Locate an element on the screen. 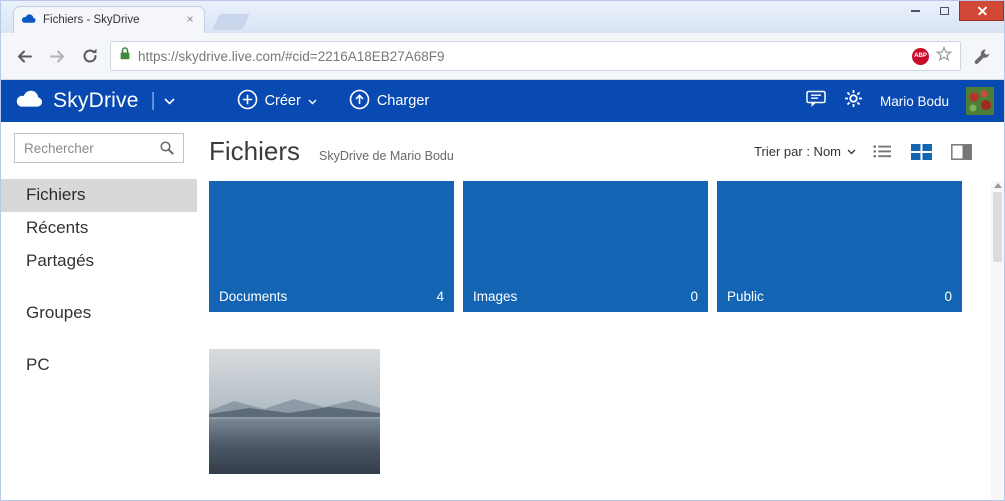 The width and height of the screenshot is (1005, 501). avatar is located at coordinates (980, 101).